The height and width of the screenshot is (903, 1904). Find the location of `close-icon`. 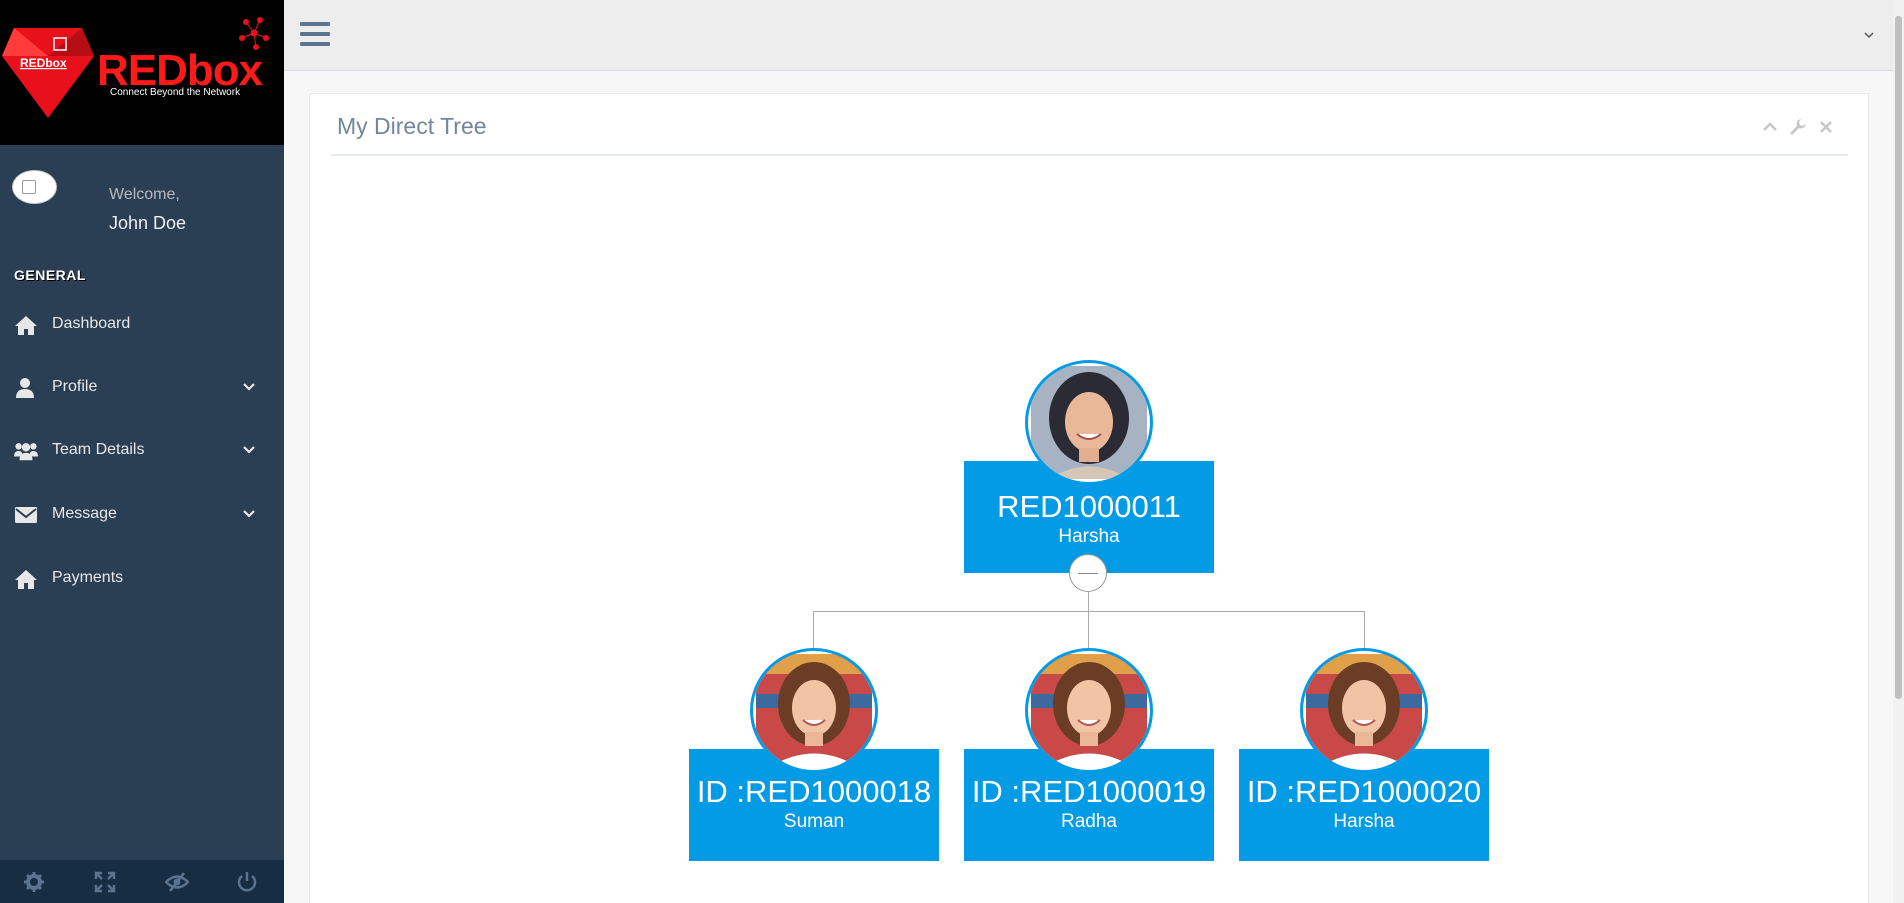

close-icon is located at coordinates (1826, 127).